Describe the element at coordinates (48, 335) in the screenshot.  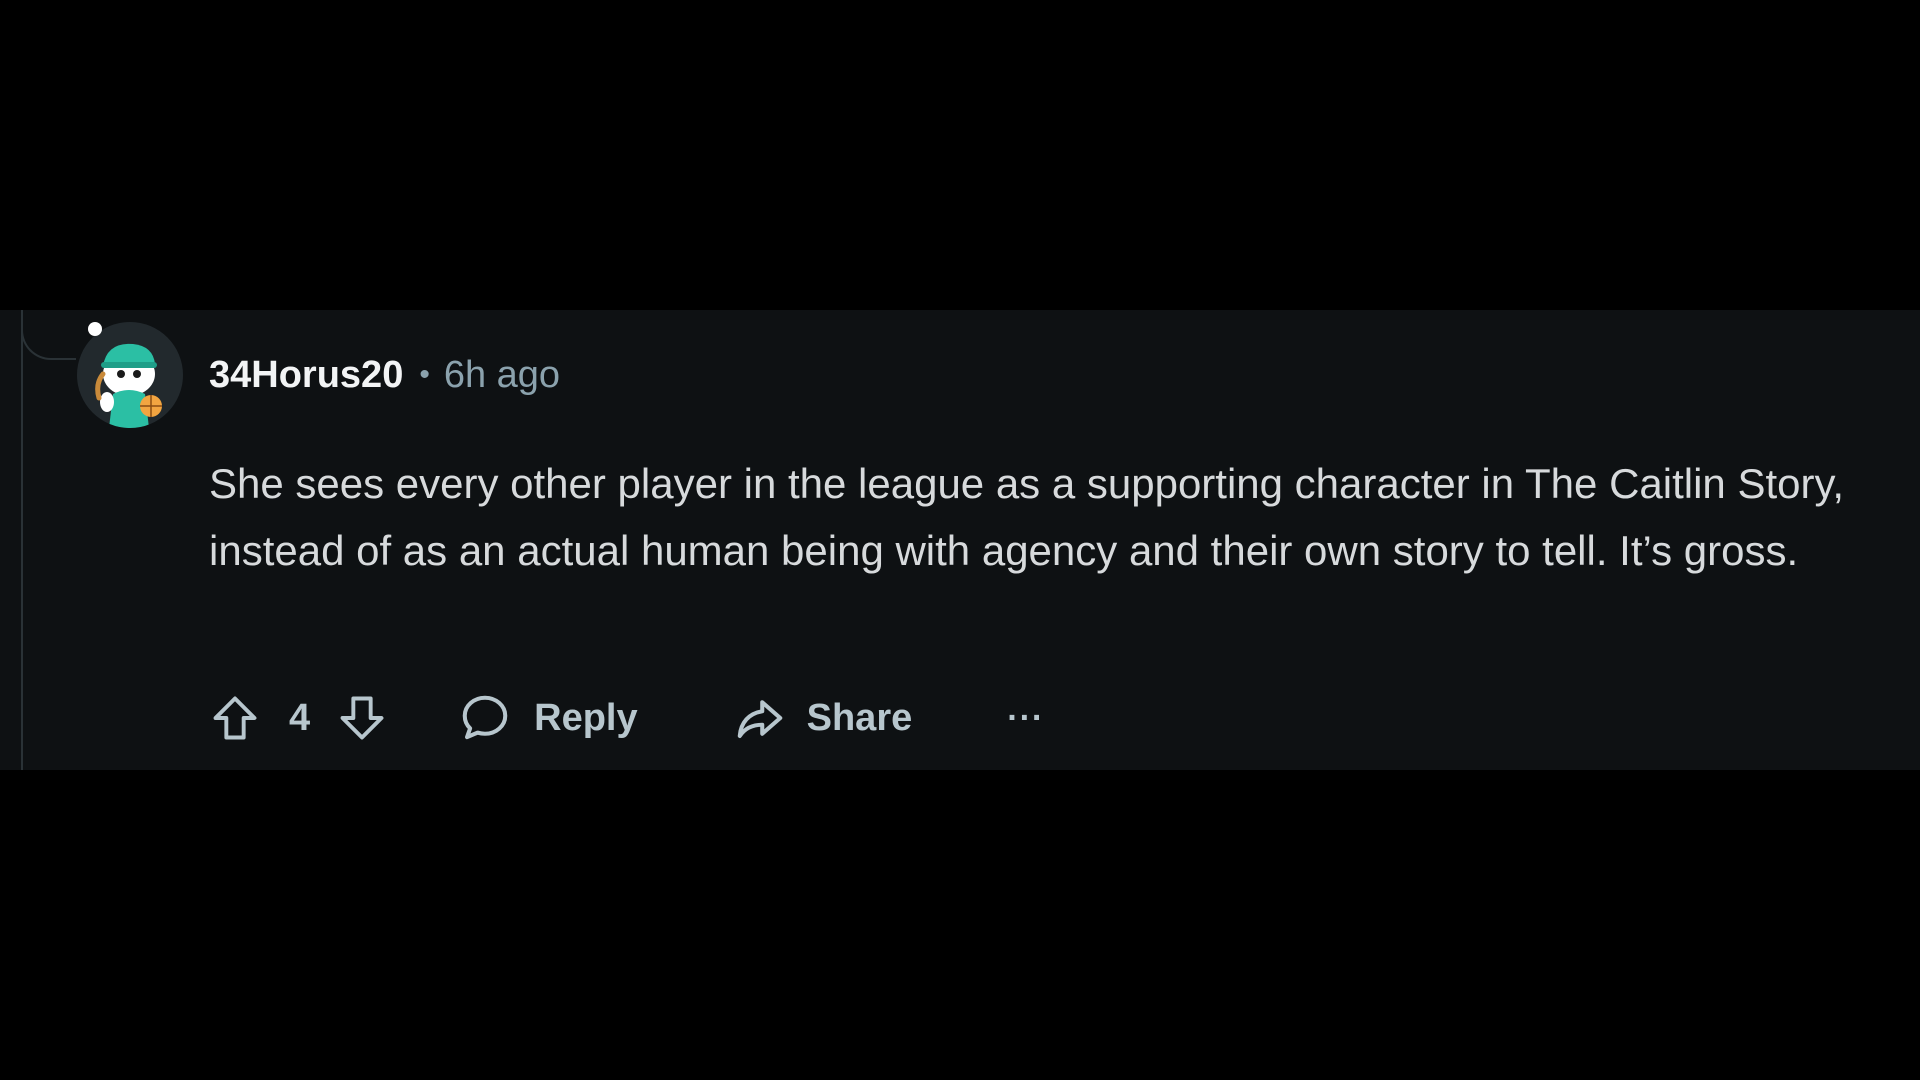
I see `thread-connector` at that location.